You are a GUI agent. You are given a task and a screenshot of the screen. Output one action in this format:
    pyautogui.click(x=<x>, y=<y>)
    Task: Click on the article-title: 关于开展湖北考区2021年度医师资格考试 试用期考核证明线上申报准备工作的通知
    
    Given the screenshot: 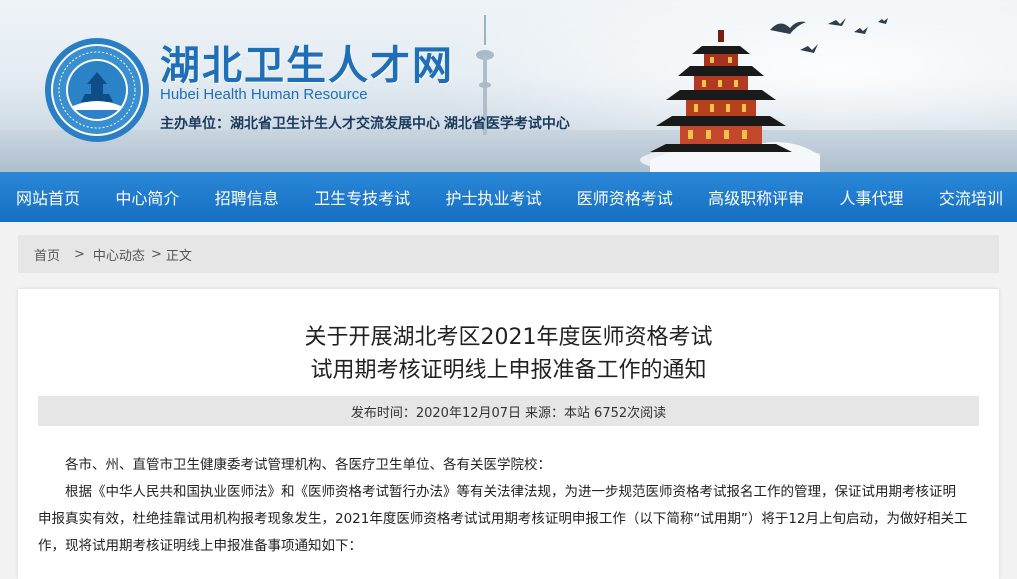 What is the action you would take?
    pyautogui.click(x=508, y=354)
    